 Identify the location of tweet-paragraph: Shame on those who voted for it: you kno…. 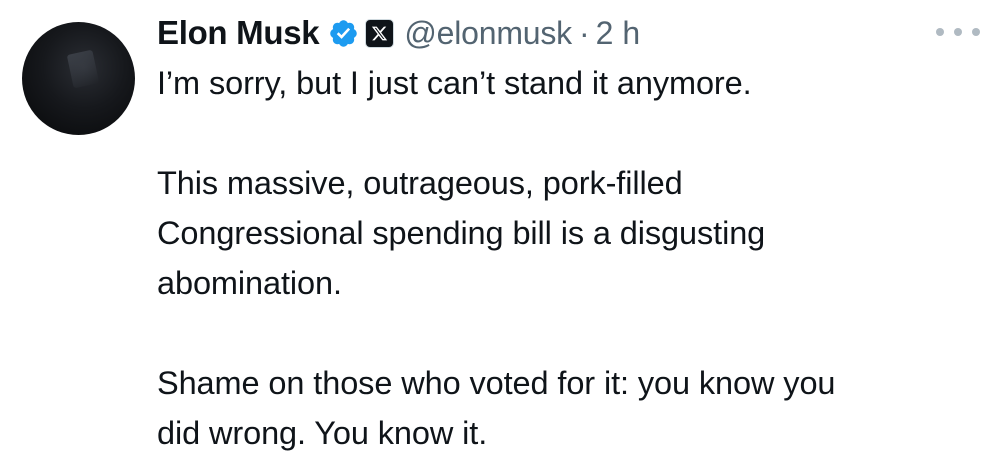
(496, 408).